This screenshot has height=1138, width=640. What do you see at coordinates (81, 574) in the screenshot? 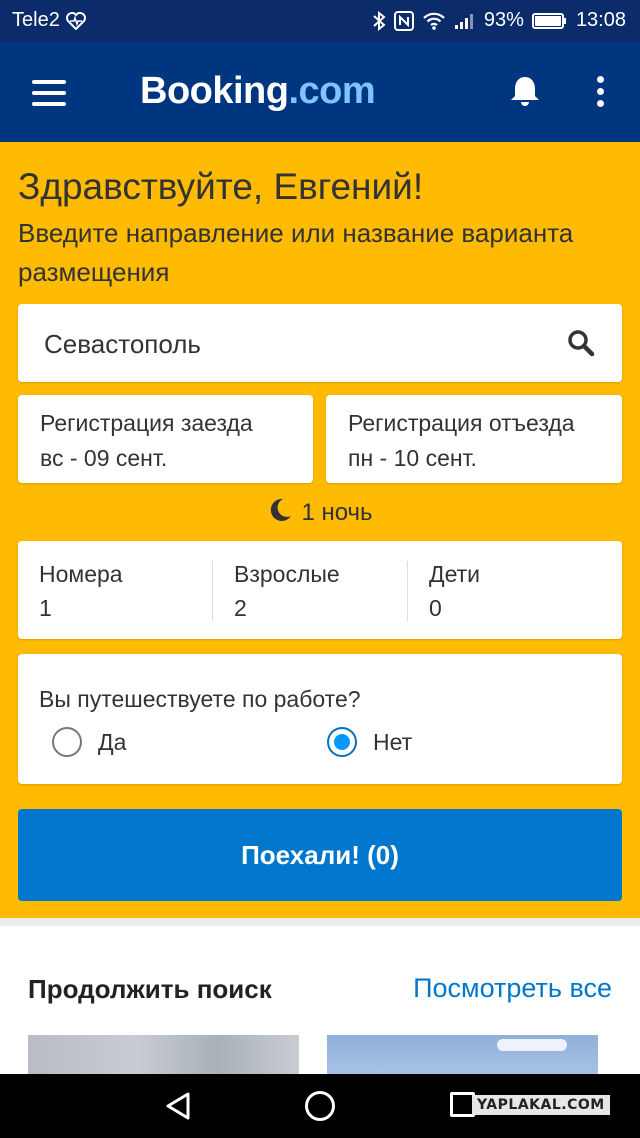
I see `rooms-label: Номера` at bounding box center [81, 574].